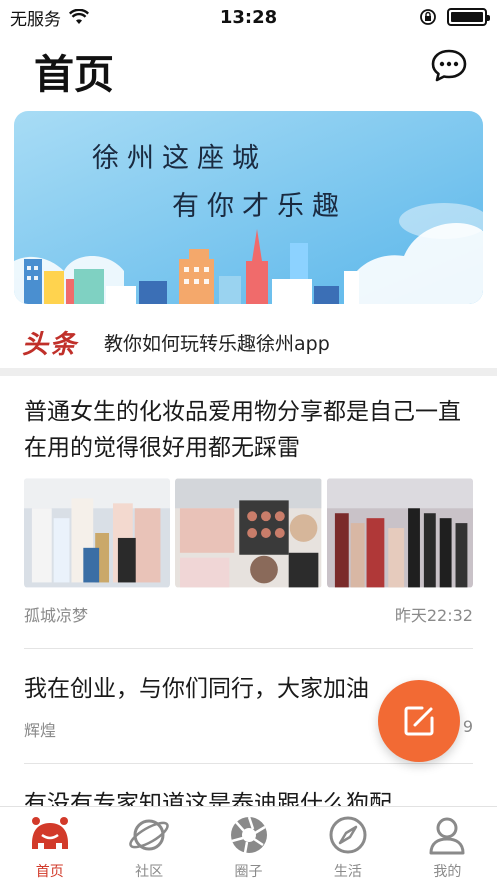  I want to click on headline-bar: 头条 教你如何玩转乐趣徐州app, so click(248, 342).